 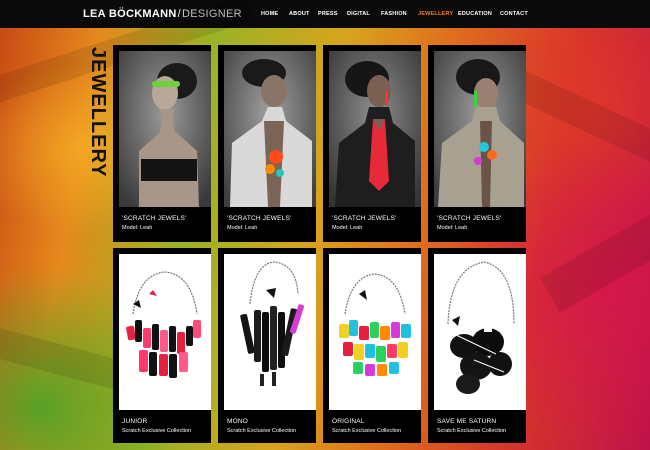 I want to click on card-title: MONO, so click(x=238, y=421).